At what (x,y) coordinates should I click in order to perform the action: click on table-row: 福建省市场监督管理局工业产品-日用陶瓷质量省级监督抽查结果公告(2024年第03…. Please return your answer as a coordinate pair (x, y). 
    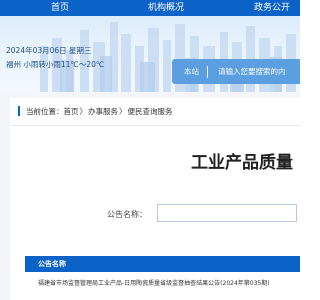
    Looking at the image, I should click on (162, 283).